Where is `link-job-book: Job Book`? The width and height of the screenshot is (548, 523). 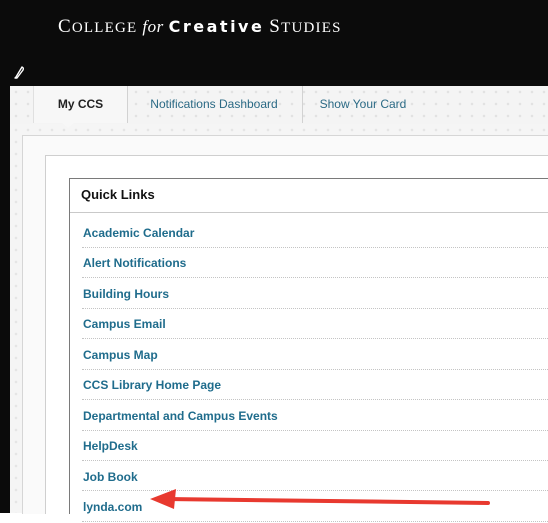 link-job-book: Job Book is located at coordinates (110, 477).